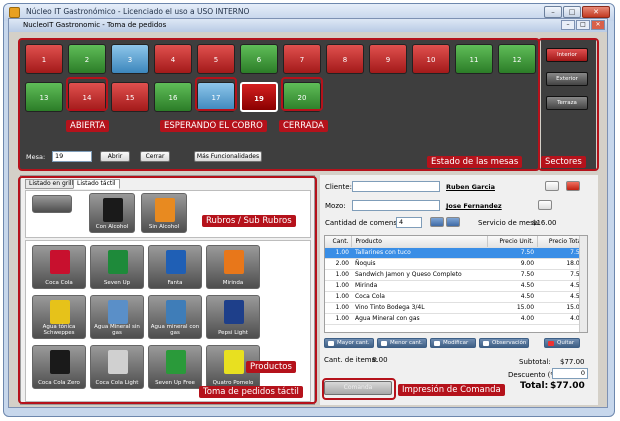 This screenshot has width=620, height=421. Describe the element at coordinates (88, 126) in the screenshot. I see `annotation-abierta: ABIERTA` at that location.